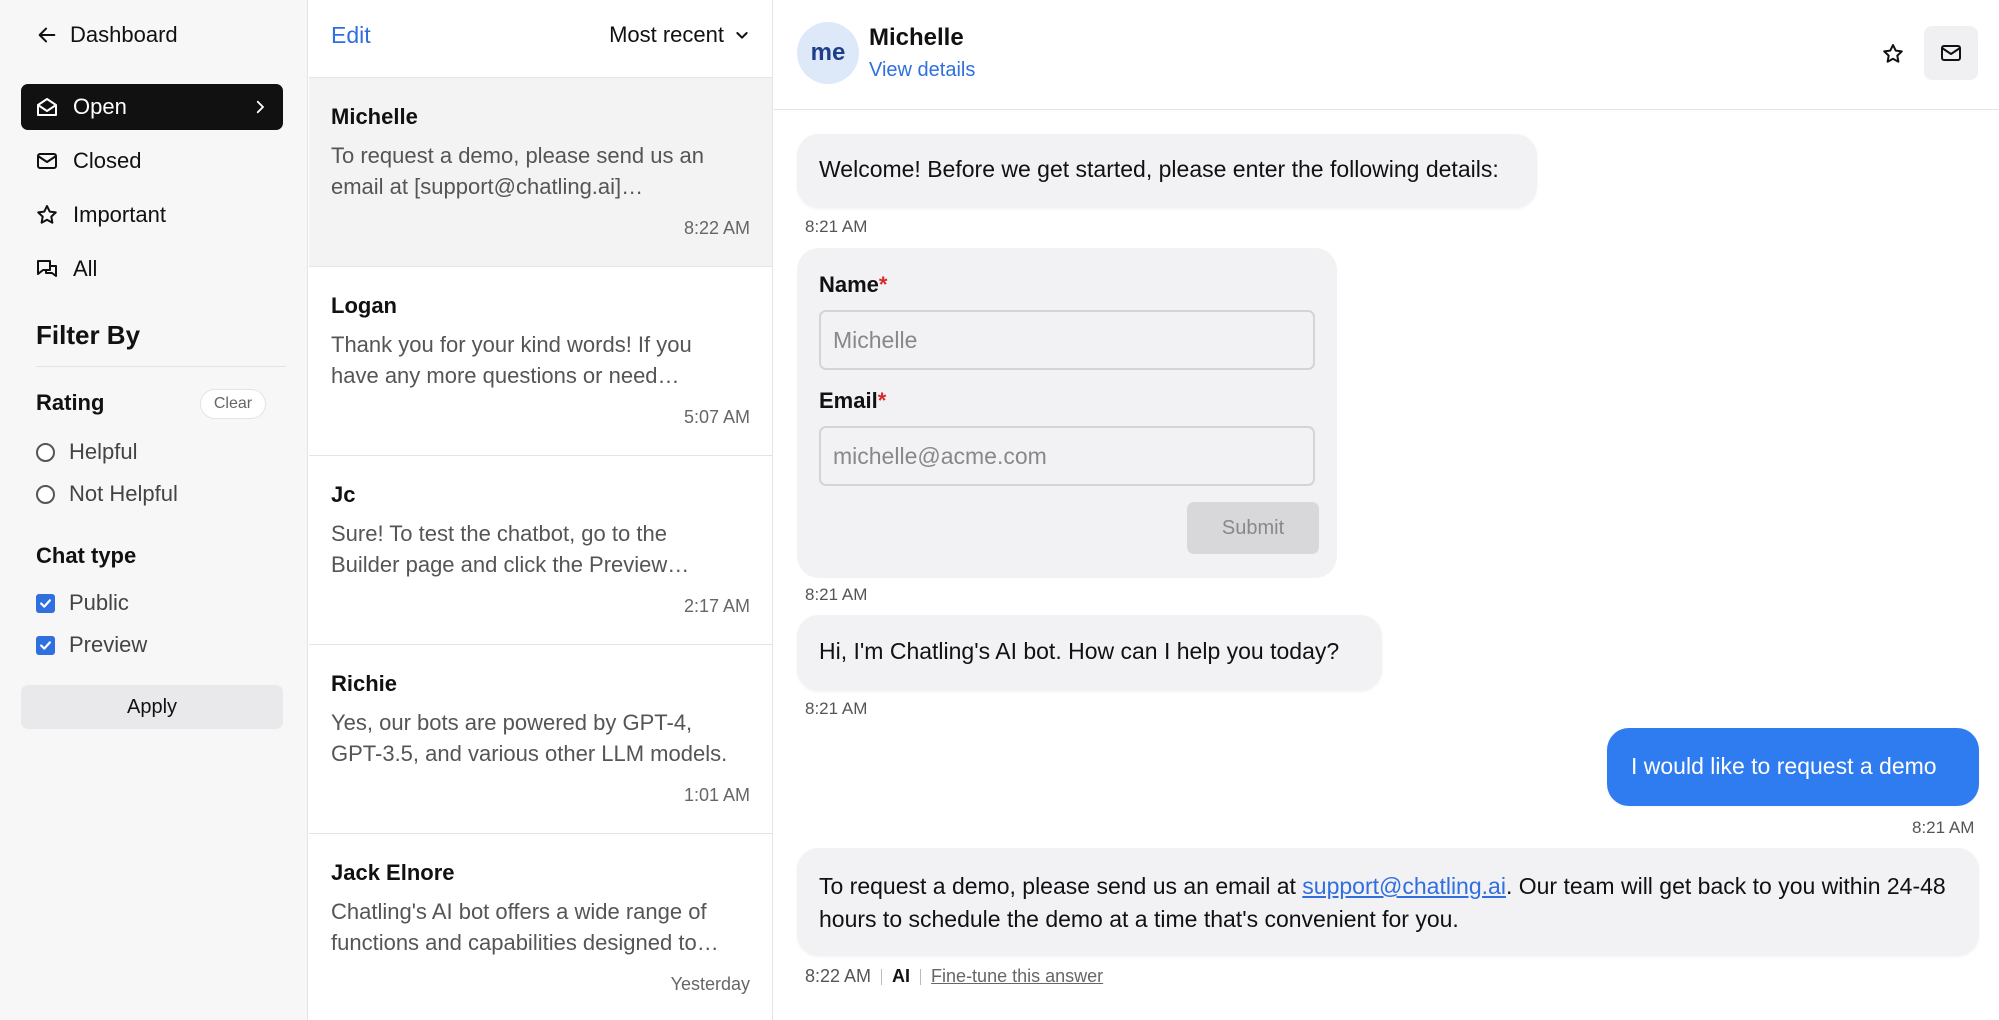 The width and height of the screenshot is (1999, 1020). I want to click on arrow-left-icon, so click(47, 35).